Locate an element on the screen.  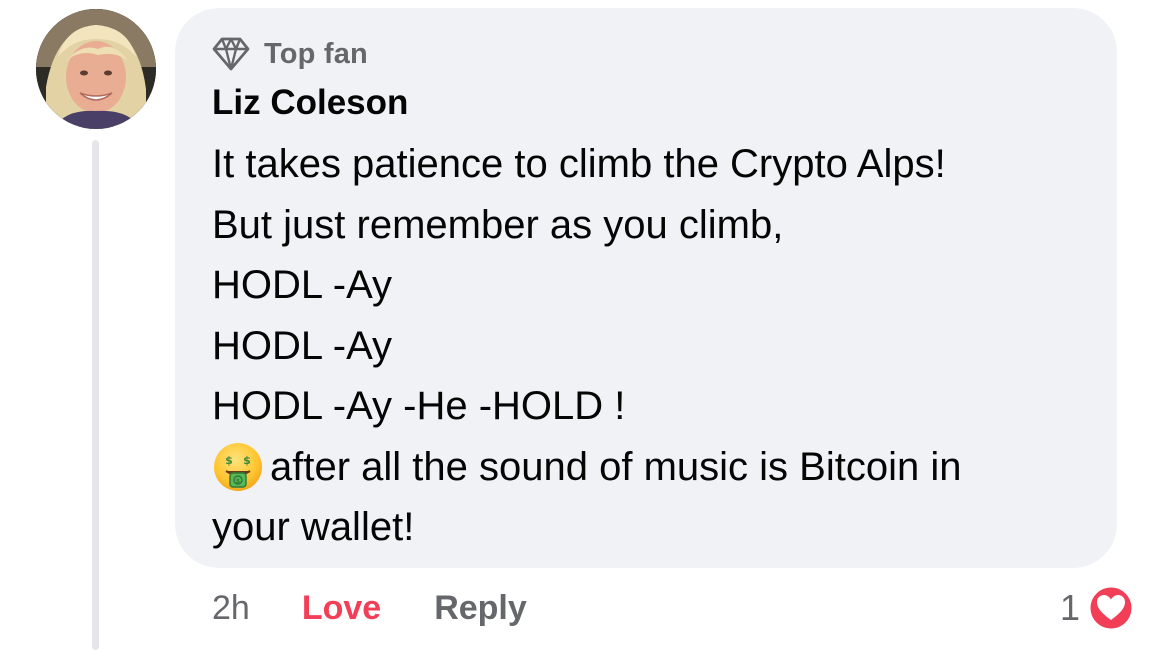
thread-line is located at coordinates (95, 395).